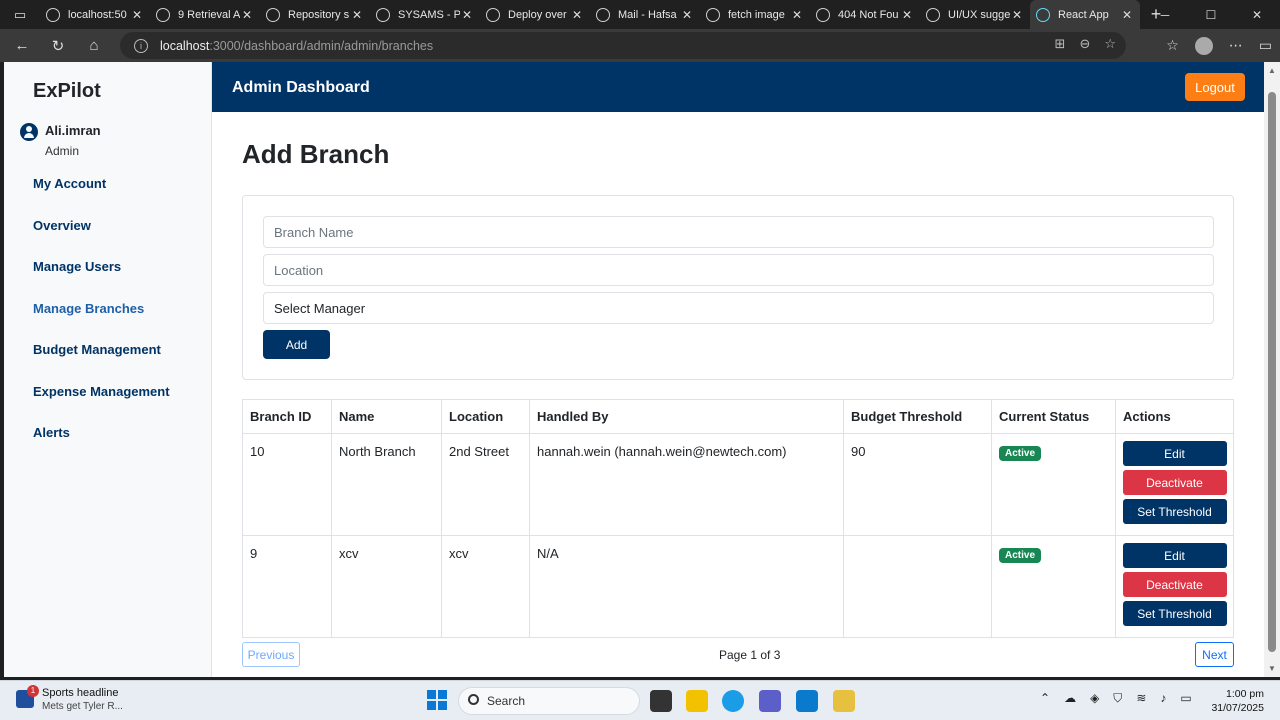 The width and height of the screenshot is (1280, 720). Describe the element at coordinates (1163, 698) in the screenshot. I see `volume-icon: ♪` at that location.